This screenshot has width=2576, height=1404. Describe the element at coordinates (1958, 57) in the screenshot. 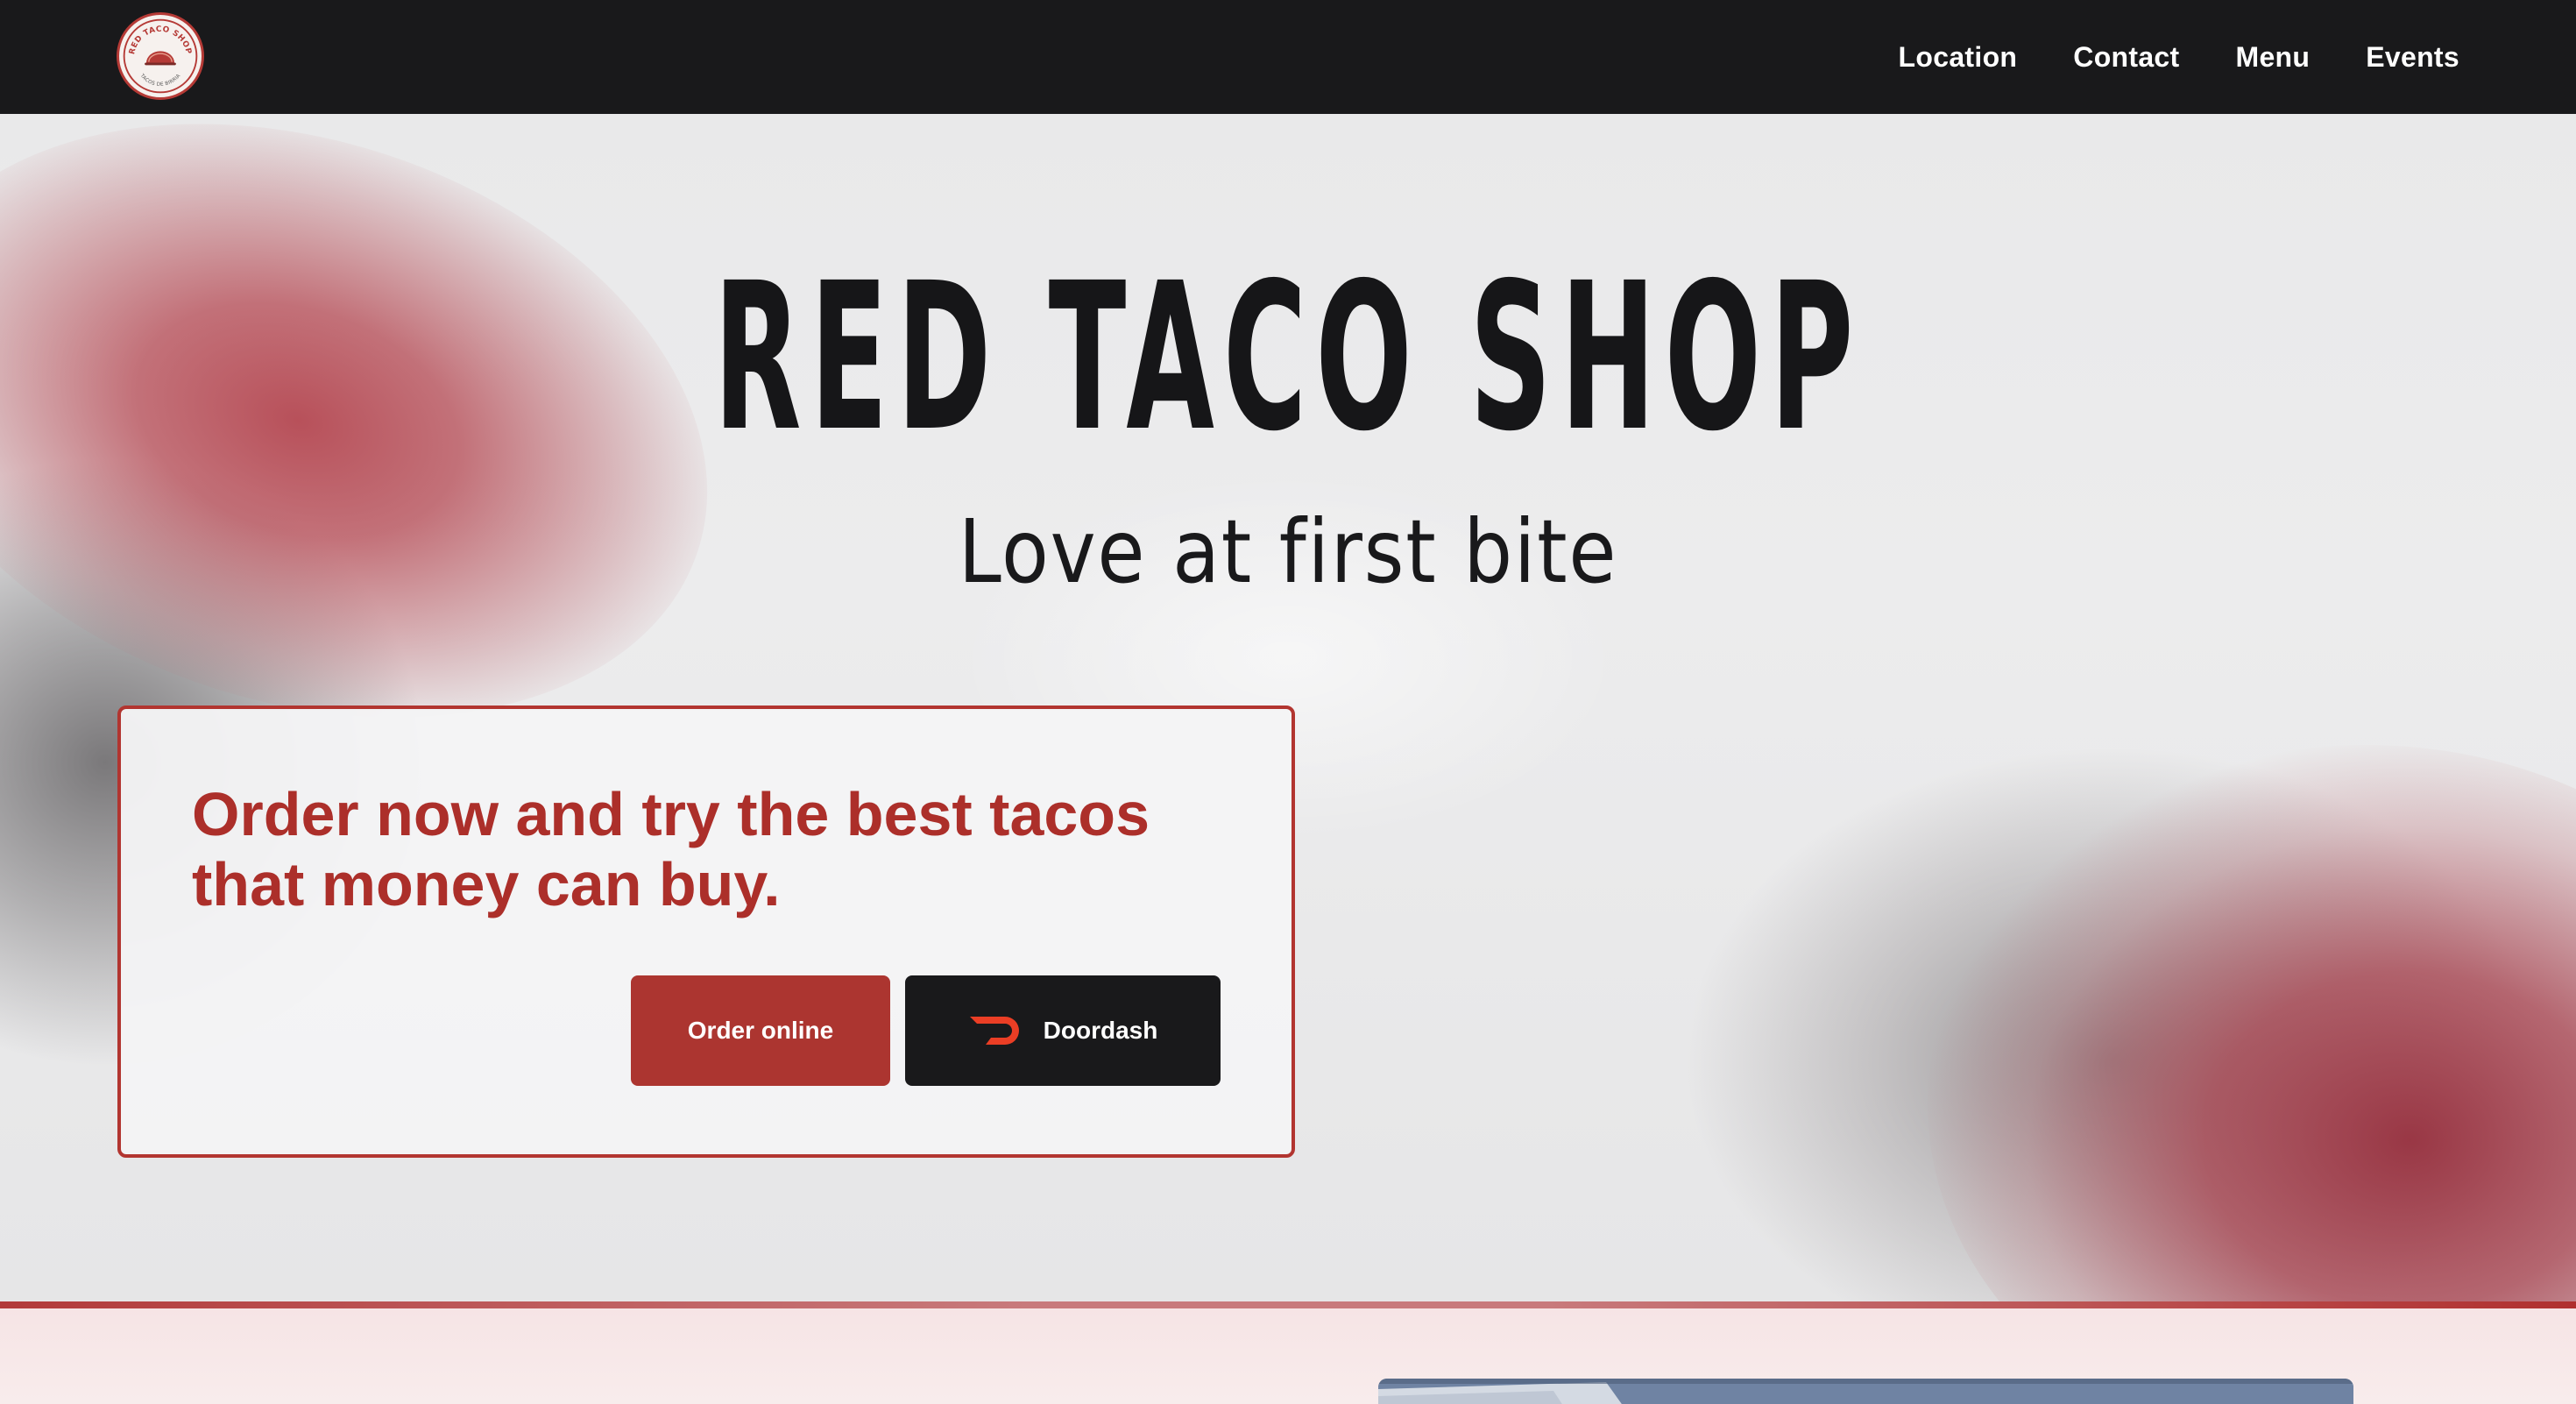

I see `nav-link-location: Location` at that location.